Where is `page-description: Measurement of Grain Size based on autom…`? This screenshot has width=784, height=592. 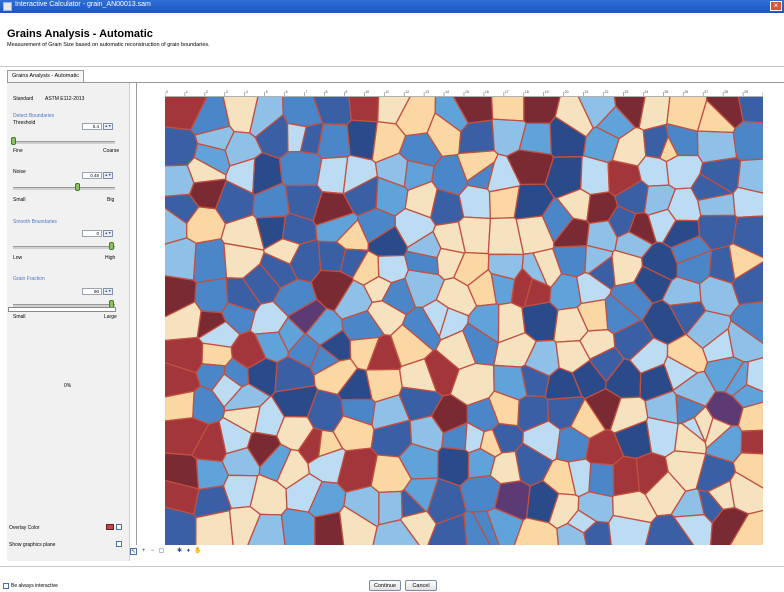
page-description: Measurement of Grain Size based on autom… is located at coordinates (108, 45).